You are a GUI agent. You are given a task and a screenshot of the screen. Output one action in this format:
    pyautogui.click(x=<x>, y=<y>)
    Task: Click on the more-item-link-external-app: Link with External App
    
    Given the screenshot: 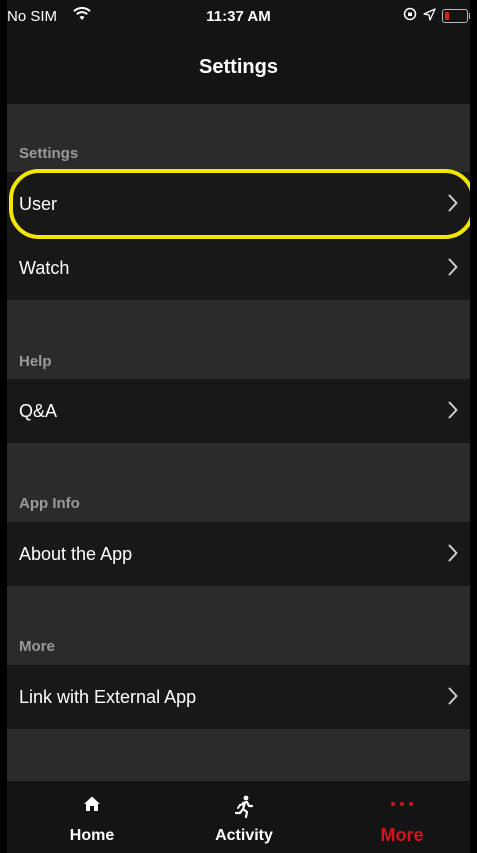 What is the action you would take?
    pyautogui.click(x=238, y=697)
    